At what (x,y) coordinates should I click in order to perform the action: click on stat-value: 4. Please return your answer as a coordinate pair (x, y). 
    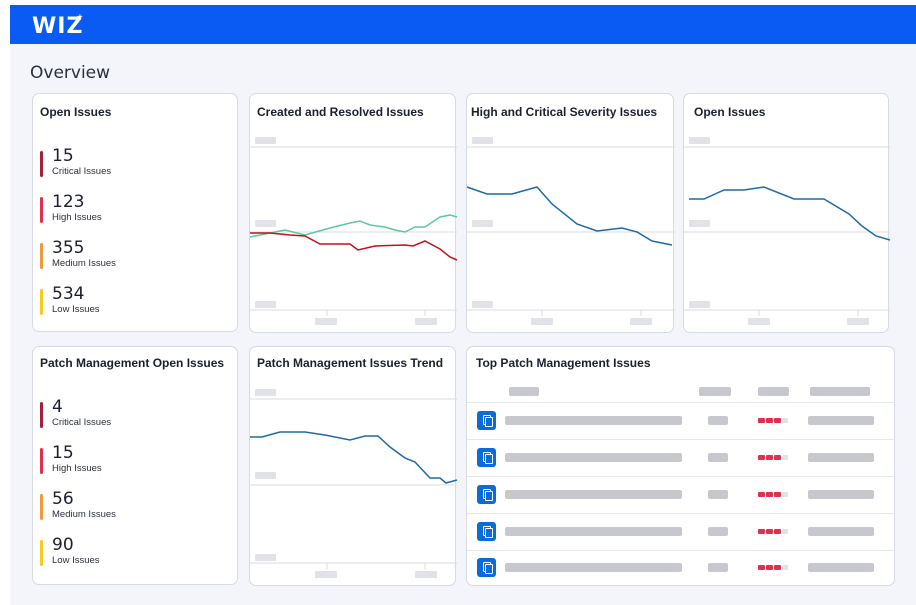
    Looking at the image, I should click on (57, 407).